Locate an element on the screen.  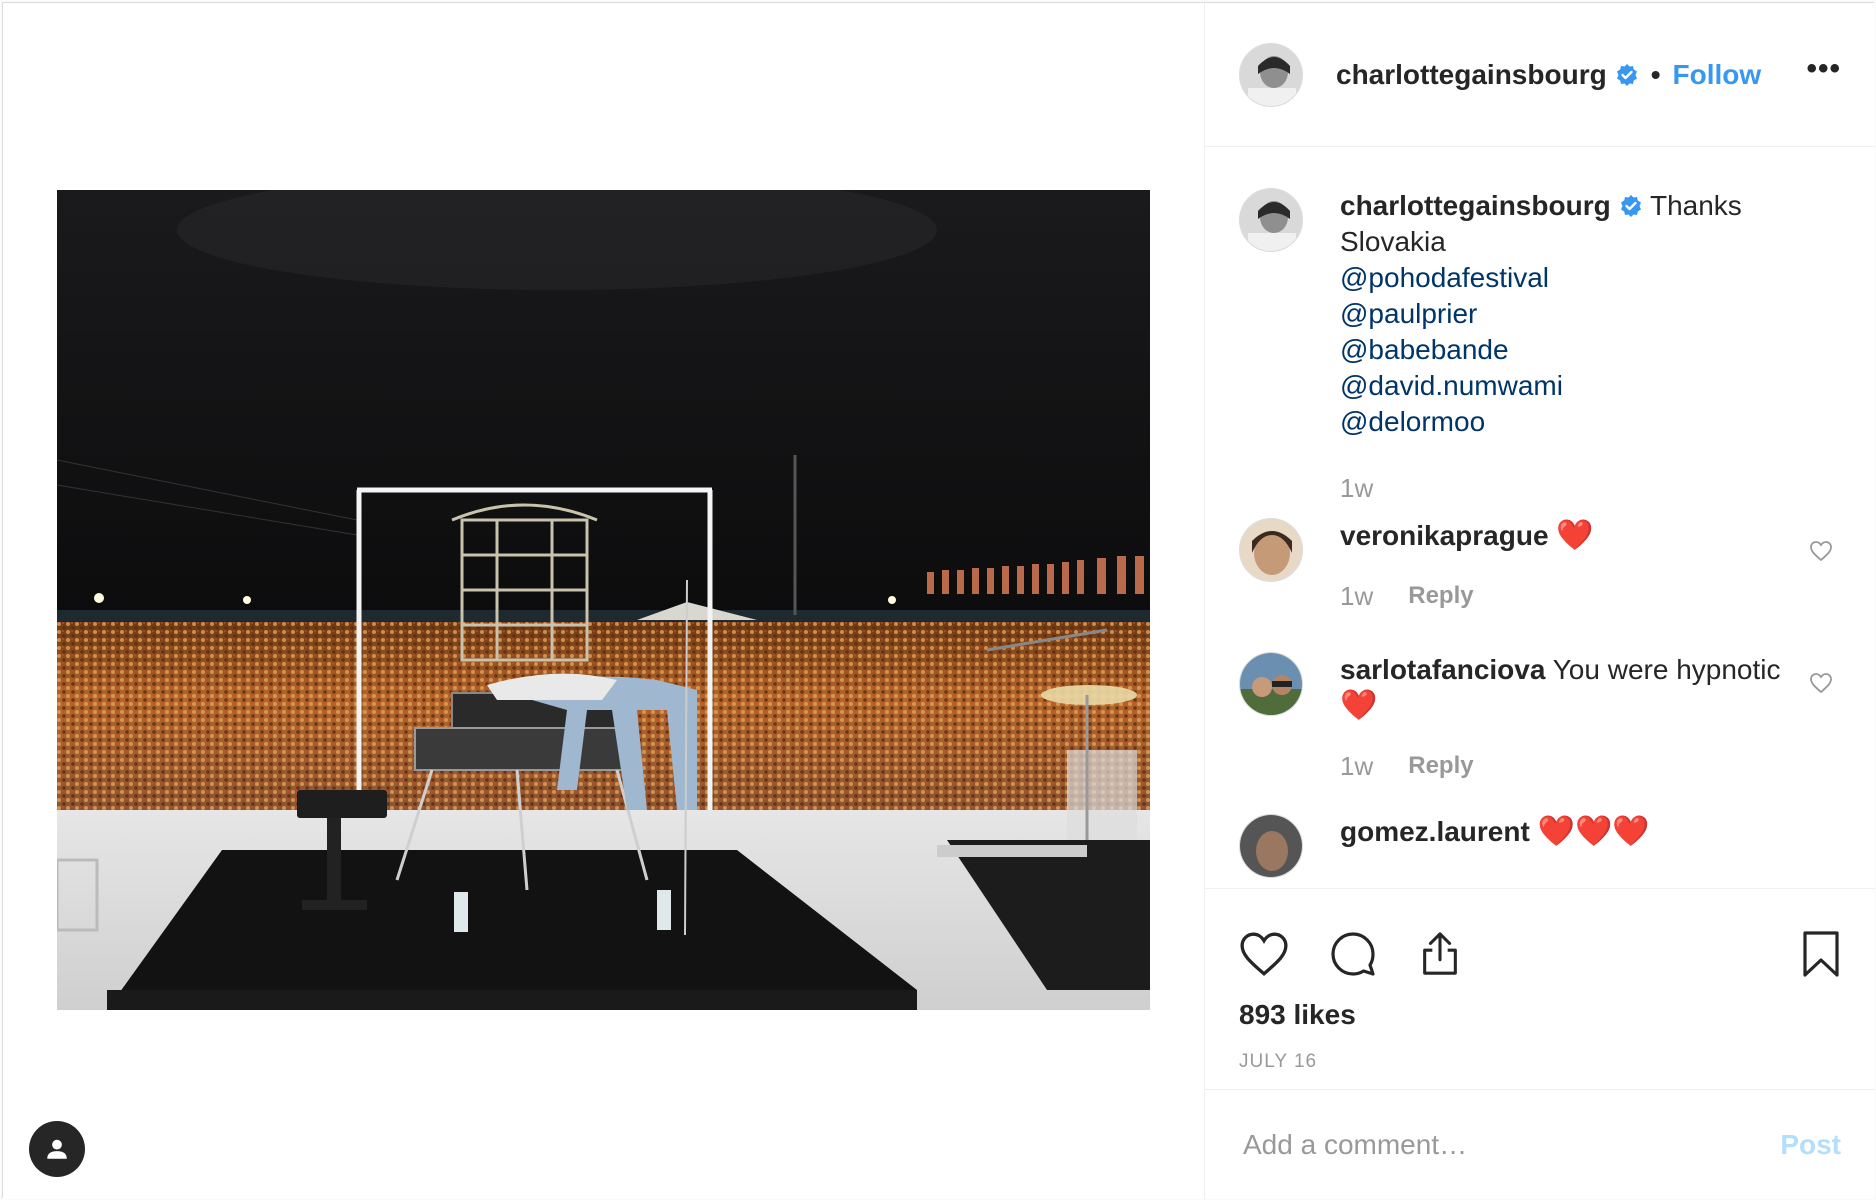
caption-username: charlottegainsbourg is located at coordinates (1475, 205).